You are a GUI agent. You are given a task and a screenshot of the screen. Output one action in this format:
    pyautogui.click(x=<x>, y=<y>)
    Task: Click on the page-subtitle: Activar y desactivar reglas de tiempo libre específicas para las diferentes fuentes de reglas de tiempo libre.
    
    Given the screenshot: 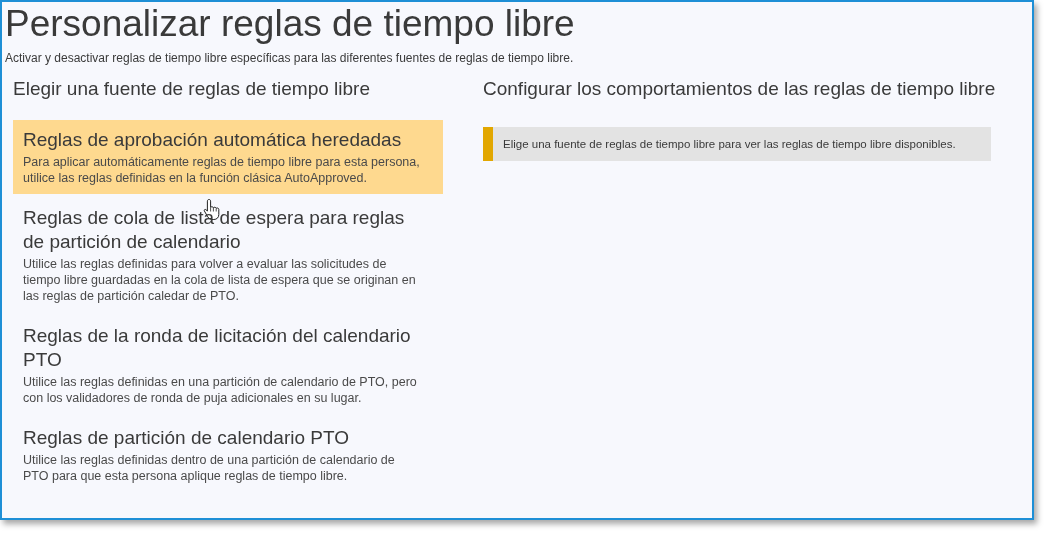 What is the action you would take?
    pyautogui.click(x=289, y=58)
    